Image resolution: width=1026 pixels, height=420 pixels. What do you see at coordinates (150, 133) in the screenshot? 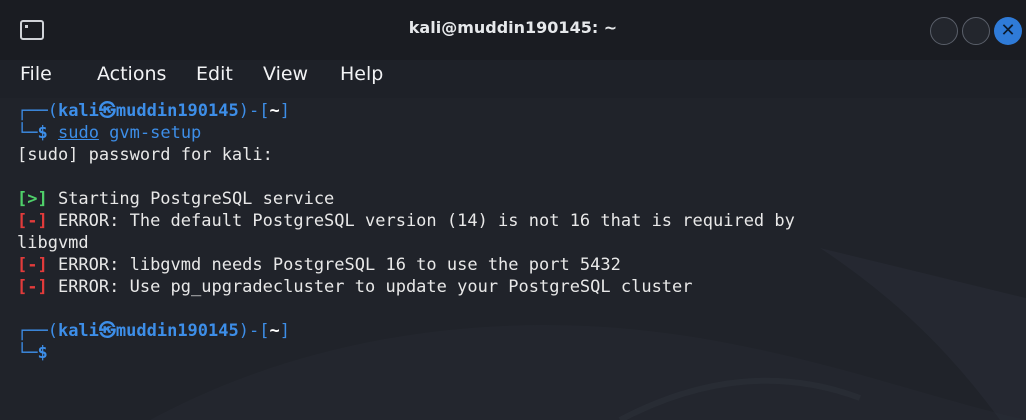
I see `command-text: gvm-setup` at bounding box center [150, 133].